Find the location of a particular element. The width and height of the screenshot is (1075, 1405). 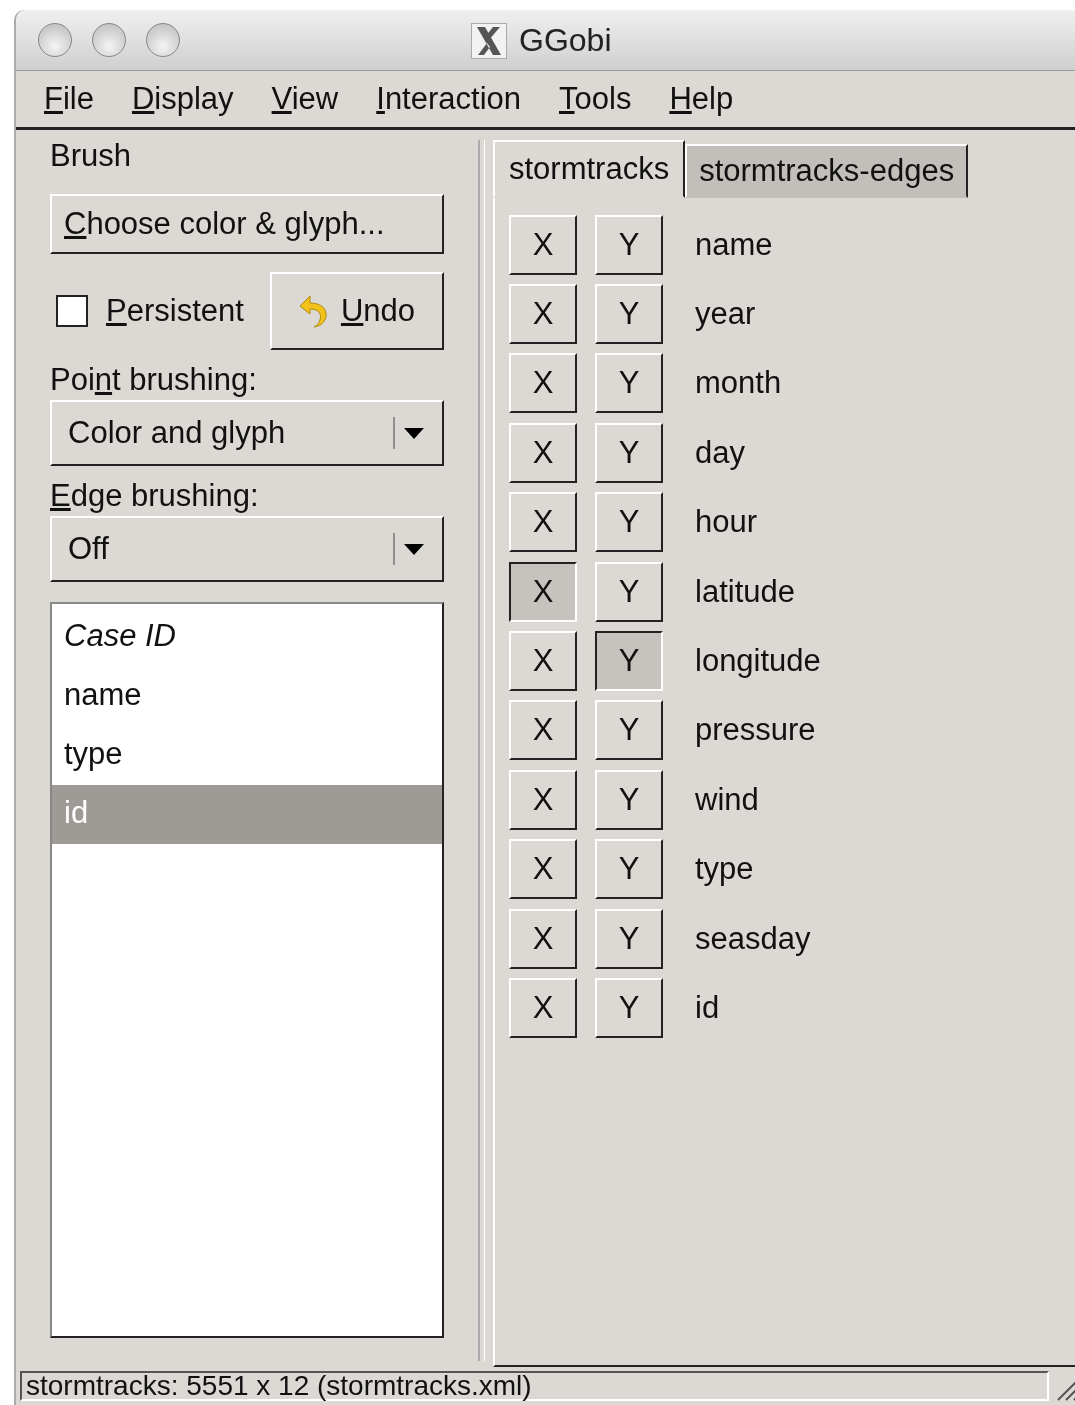

menu-item: View is located at coordinates (305, 99).